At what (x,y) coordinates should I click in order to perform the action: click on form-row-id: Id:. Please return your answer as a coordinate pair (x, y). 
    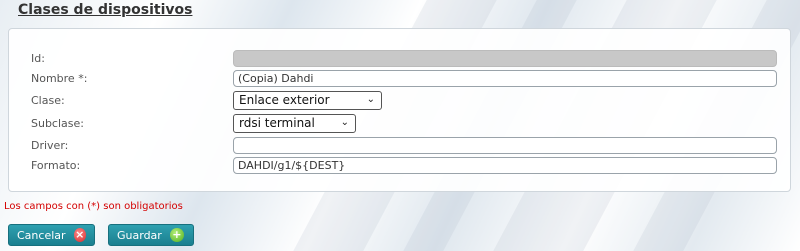
    Looking at the image, I should click on (399, 59).